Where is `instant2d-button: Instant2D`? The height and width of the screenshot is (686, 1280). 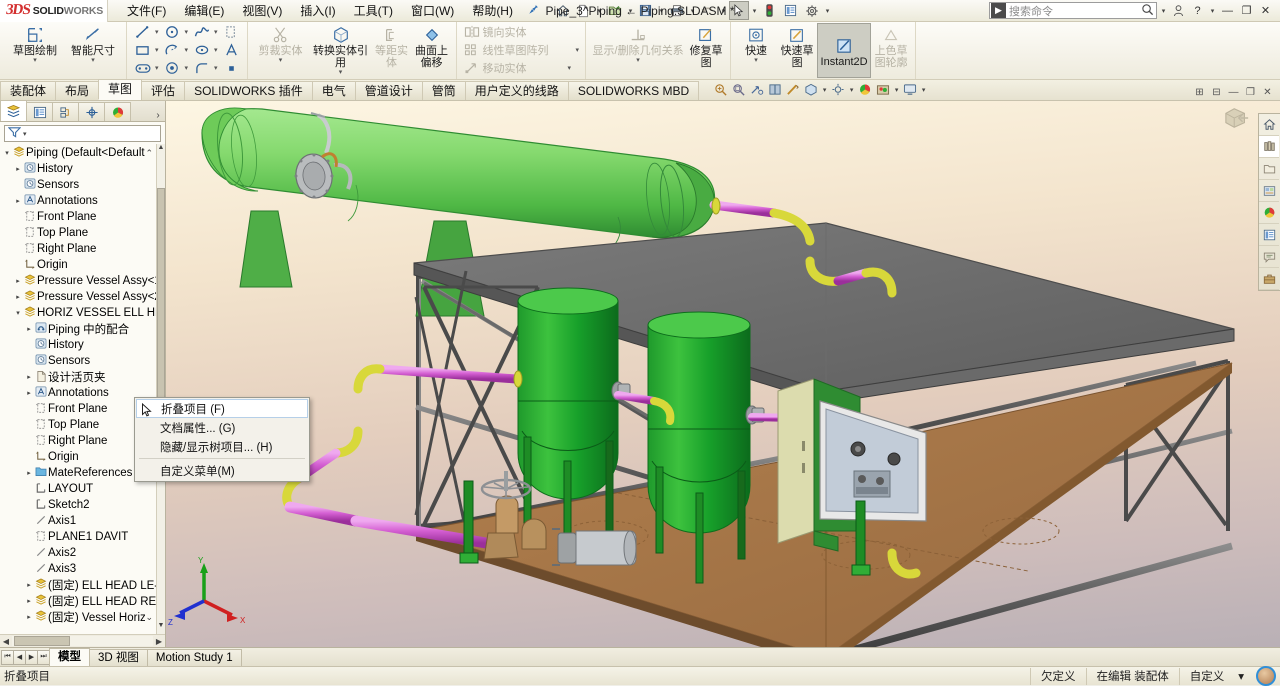 instant2d-button: Instant2D is located at coordinates (844, 50).